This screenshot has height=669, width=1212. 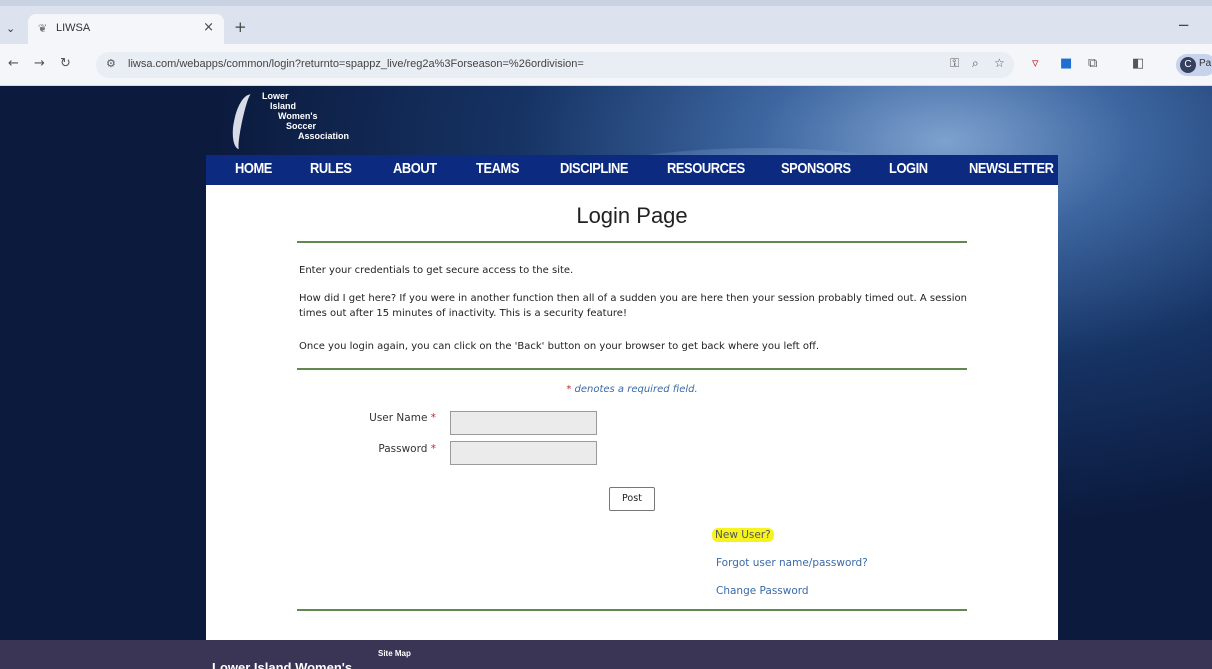 I want to click on post-button: Post, so click(x=632, y=499).